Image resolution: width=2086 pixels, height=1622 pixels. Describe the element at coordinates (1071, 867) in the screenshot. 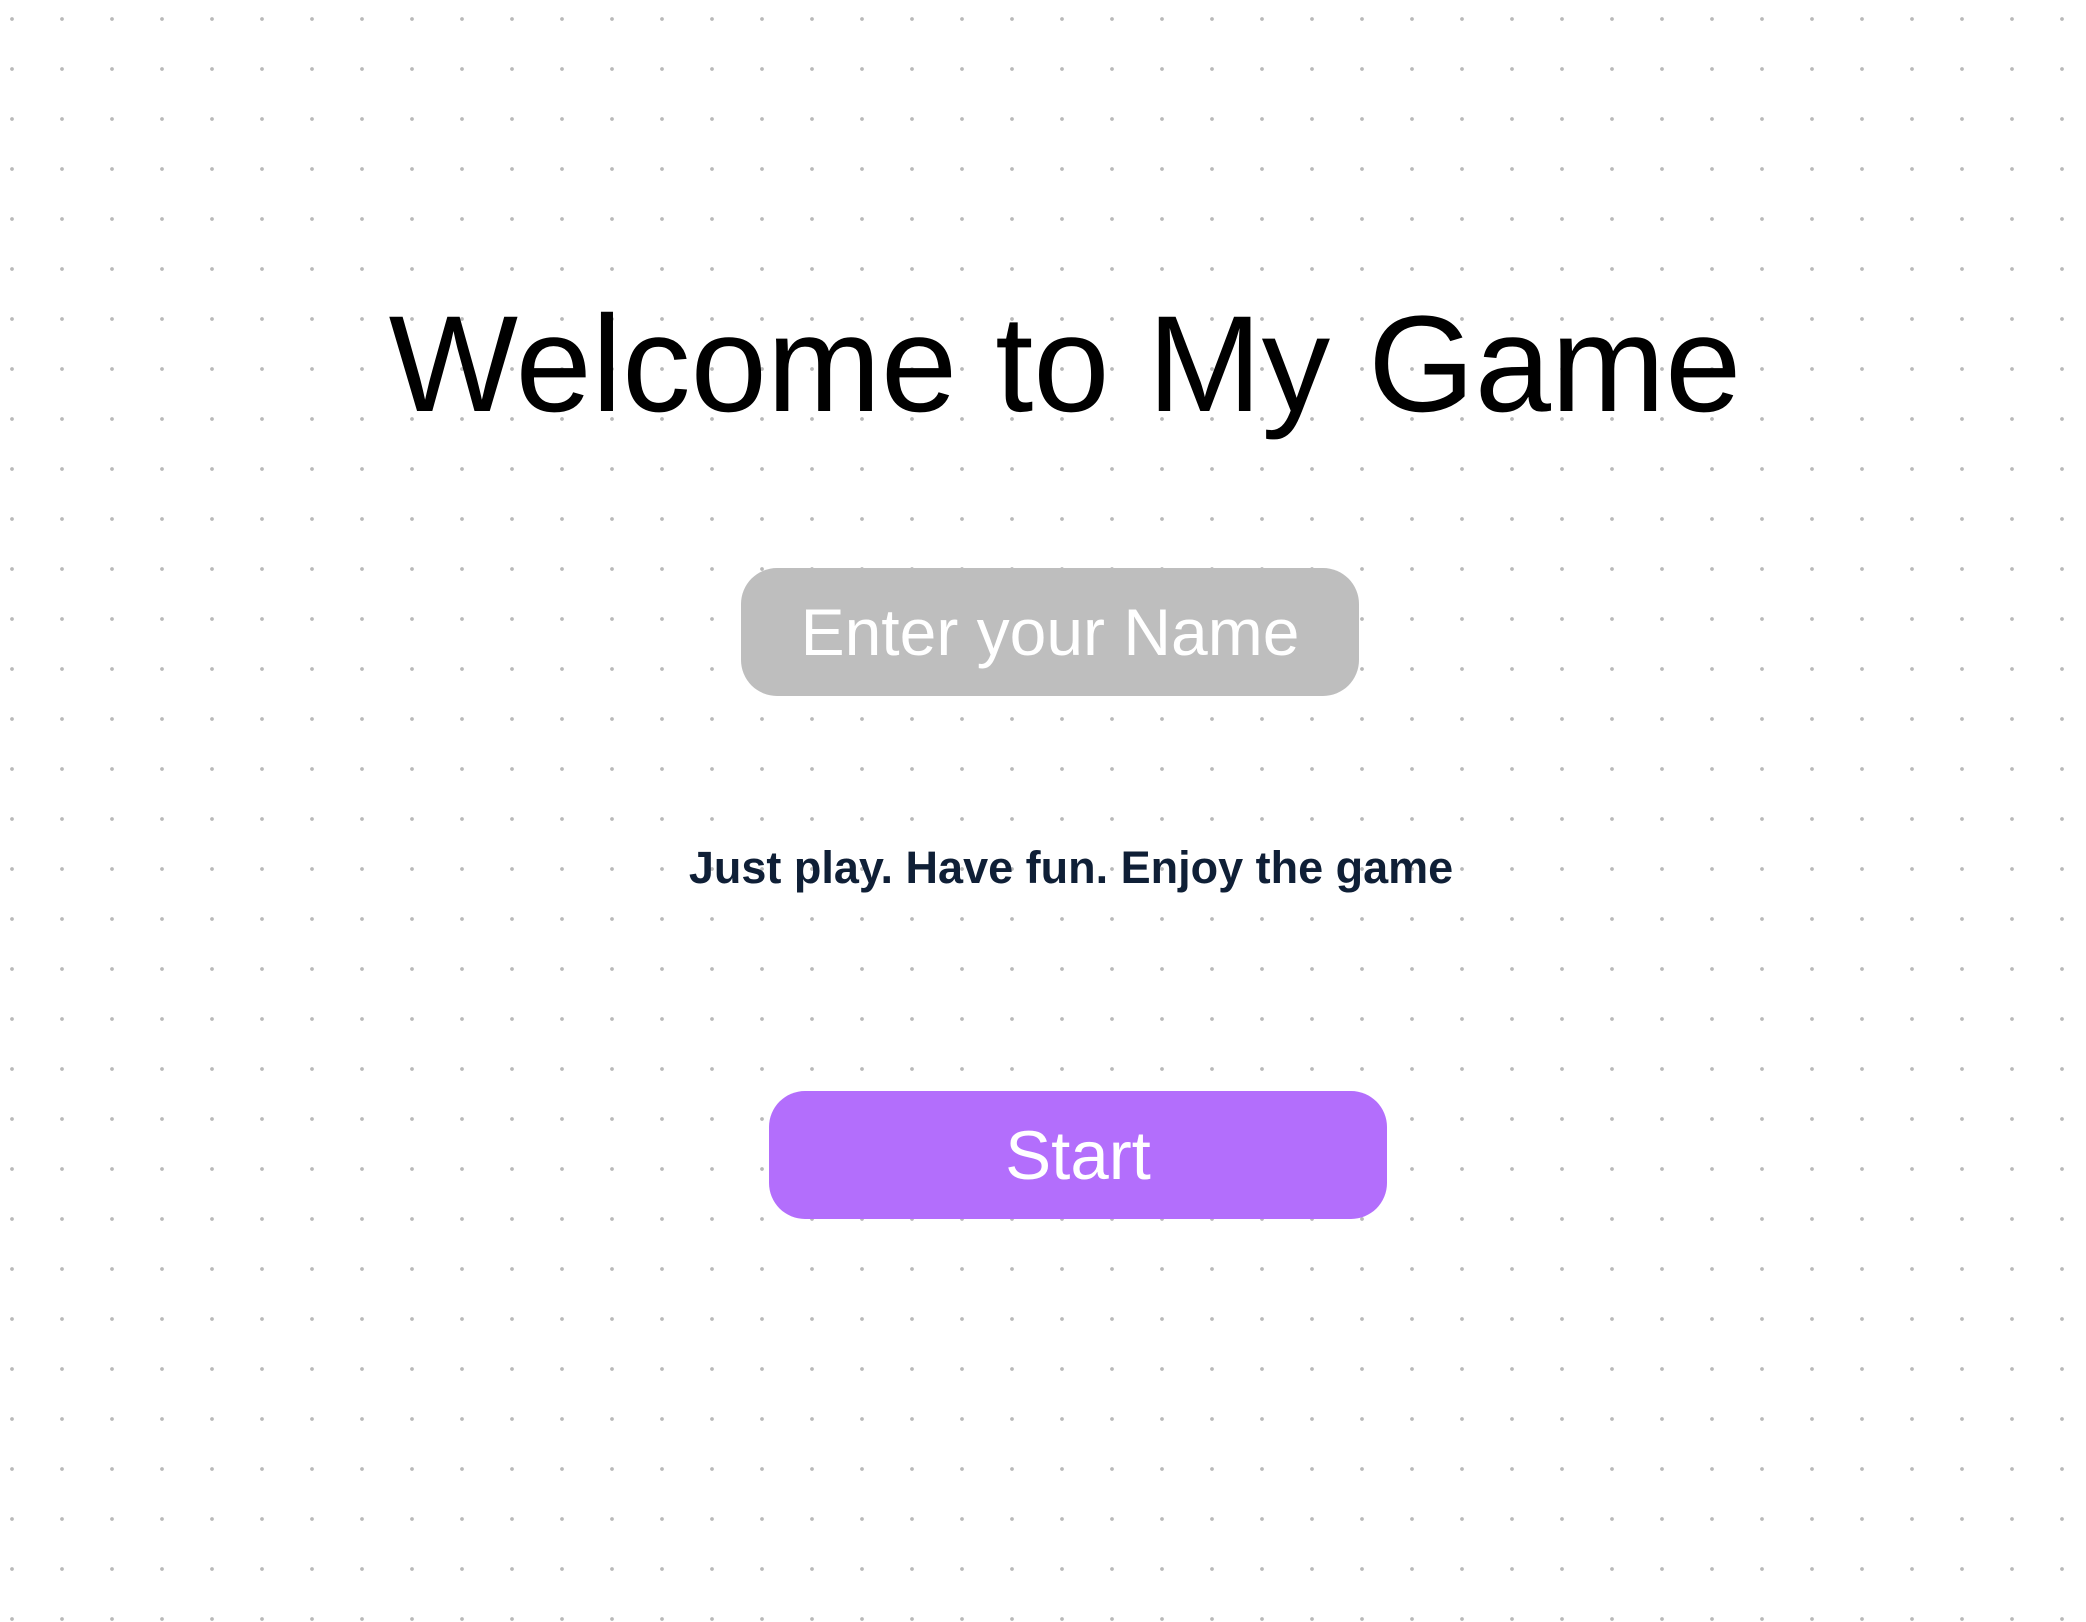

I see `tagline: Just play. Have fun. Enjoy the game` at that location.